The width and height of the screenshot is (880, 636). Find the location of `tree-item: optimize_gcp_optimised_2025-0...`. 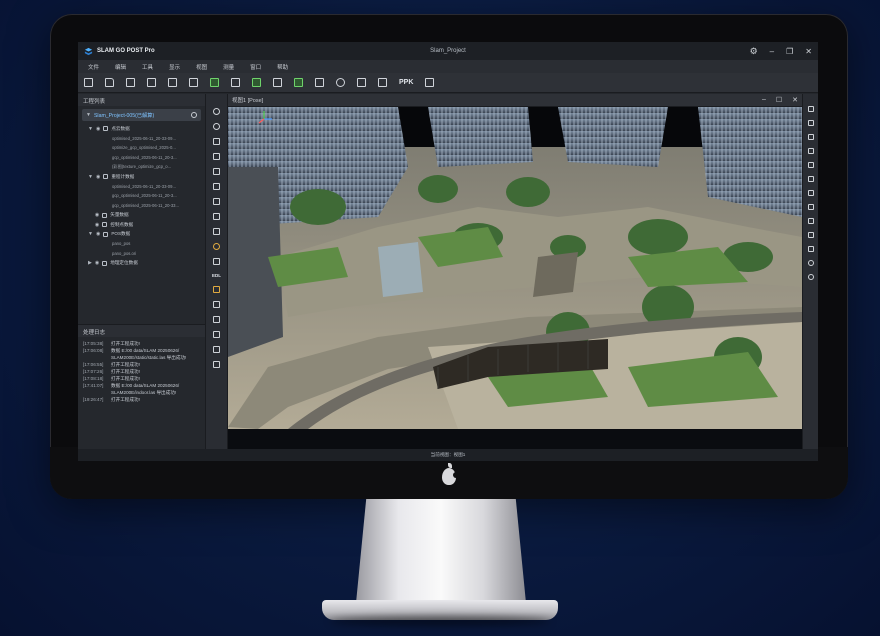

tree-item: optimize_gcp_optimised_2025-0... is located at coordinates (141, 148).